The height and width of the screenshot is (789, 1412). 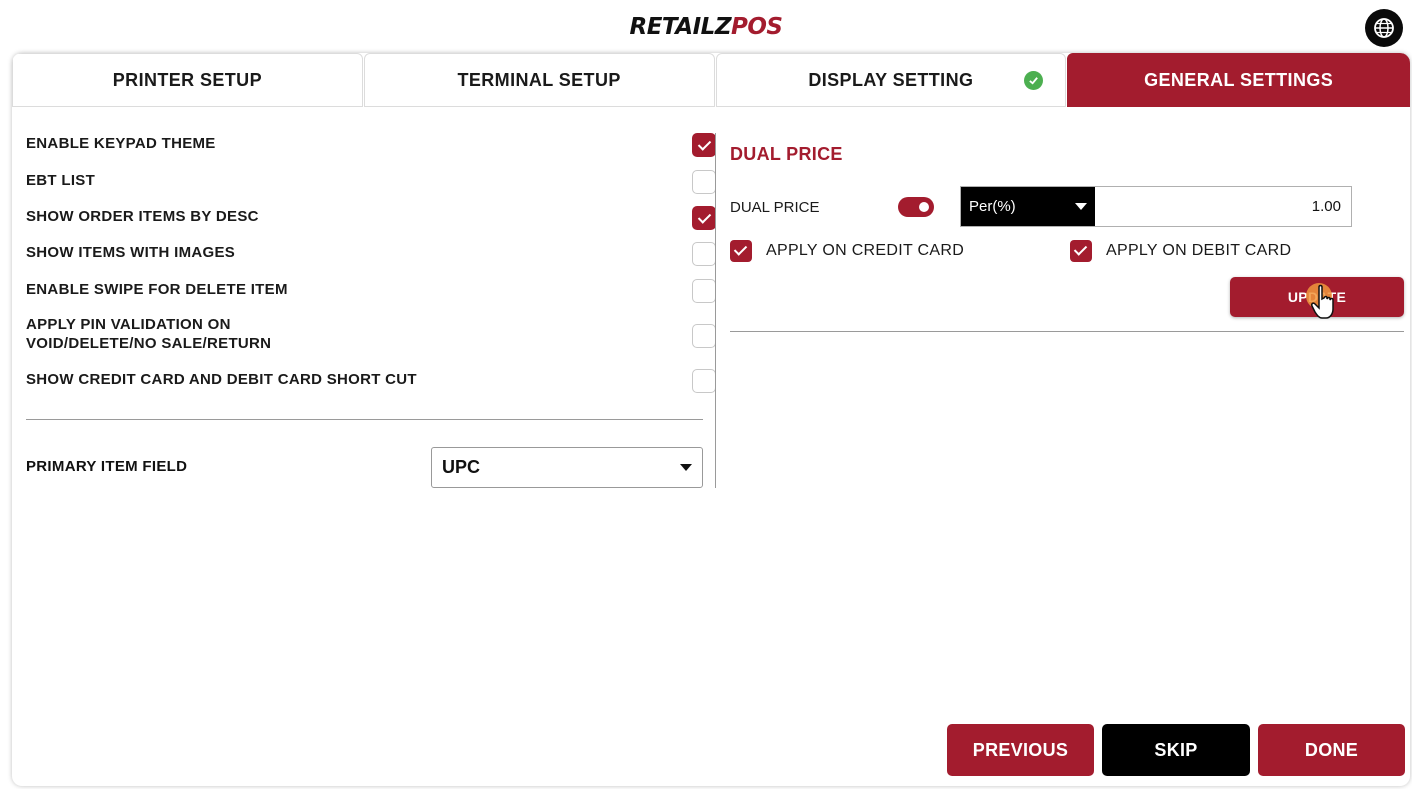 I want to click on select-value: Per(%), so click(x=992, y=206).